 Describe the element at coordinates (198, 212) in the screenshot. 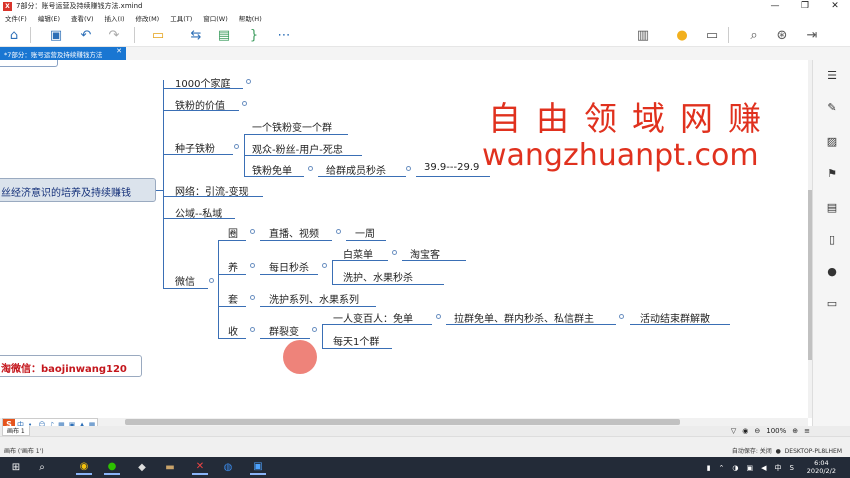

I see `topic-public-private: 公域--私域` at that location.